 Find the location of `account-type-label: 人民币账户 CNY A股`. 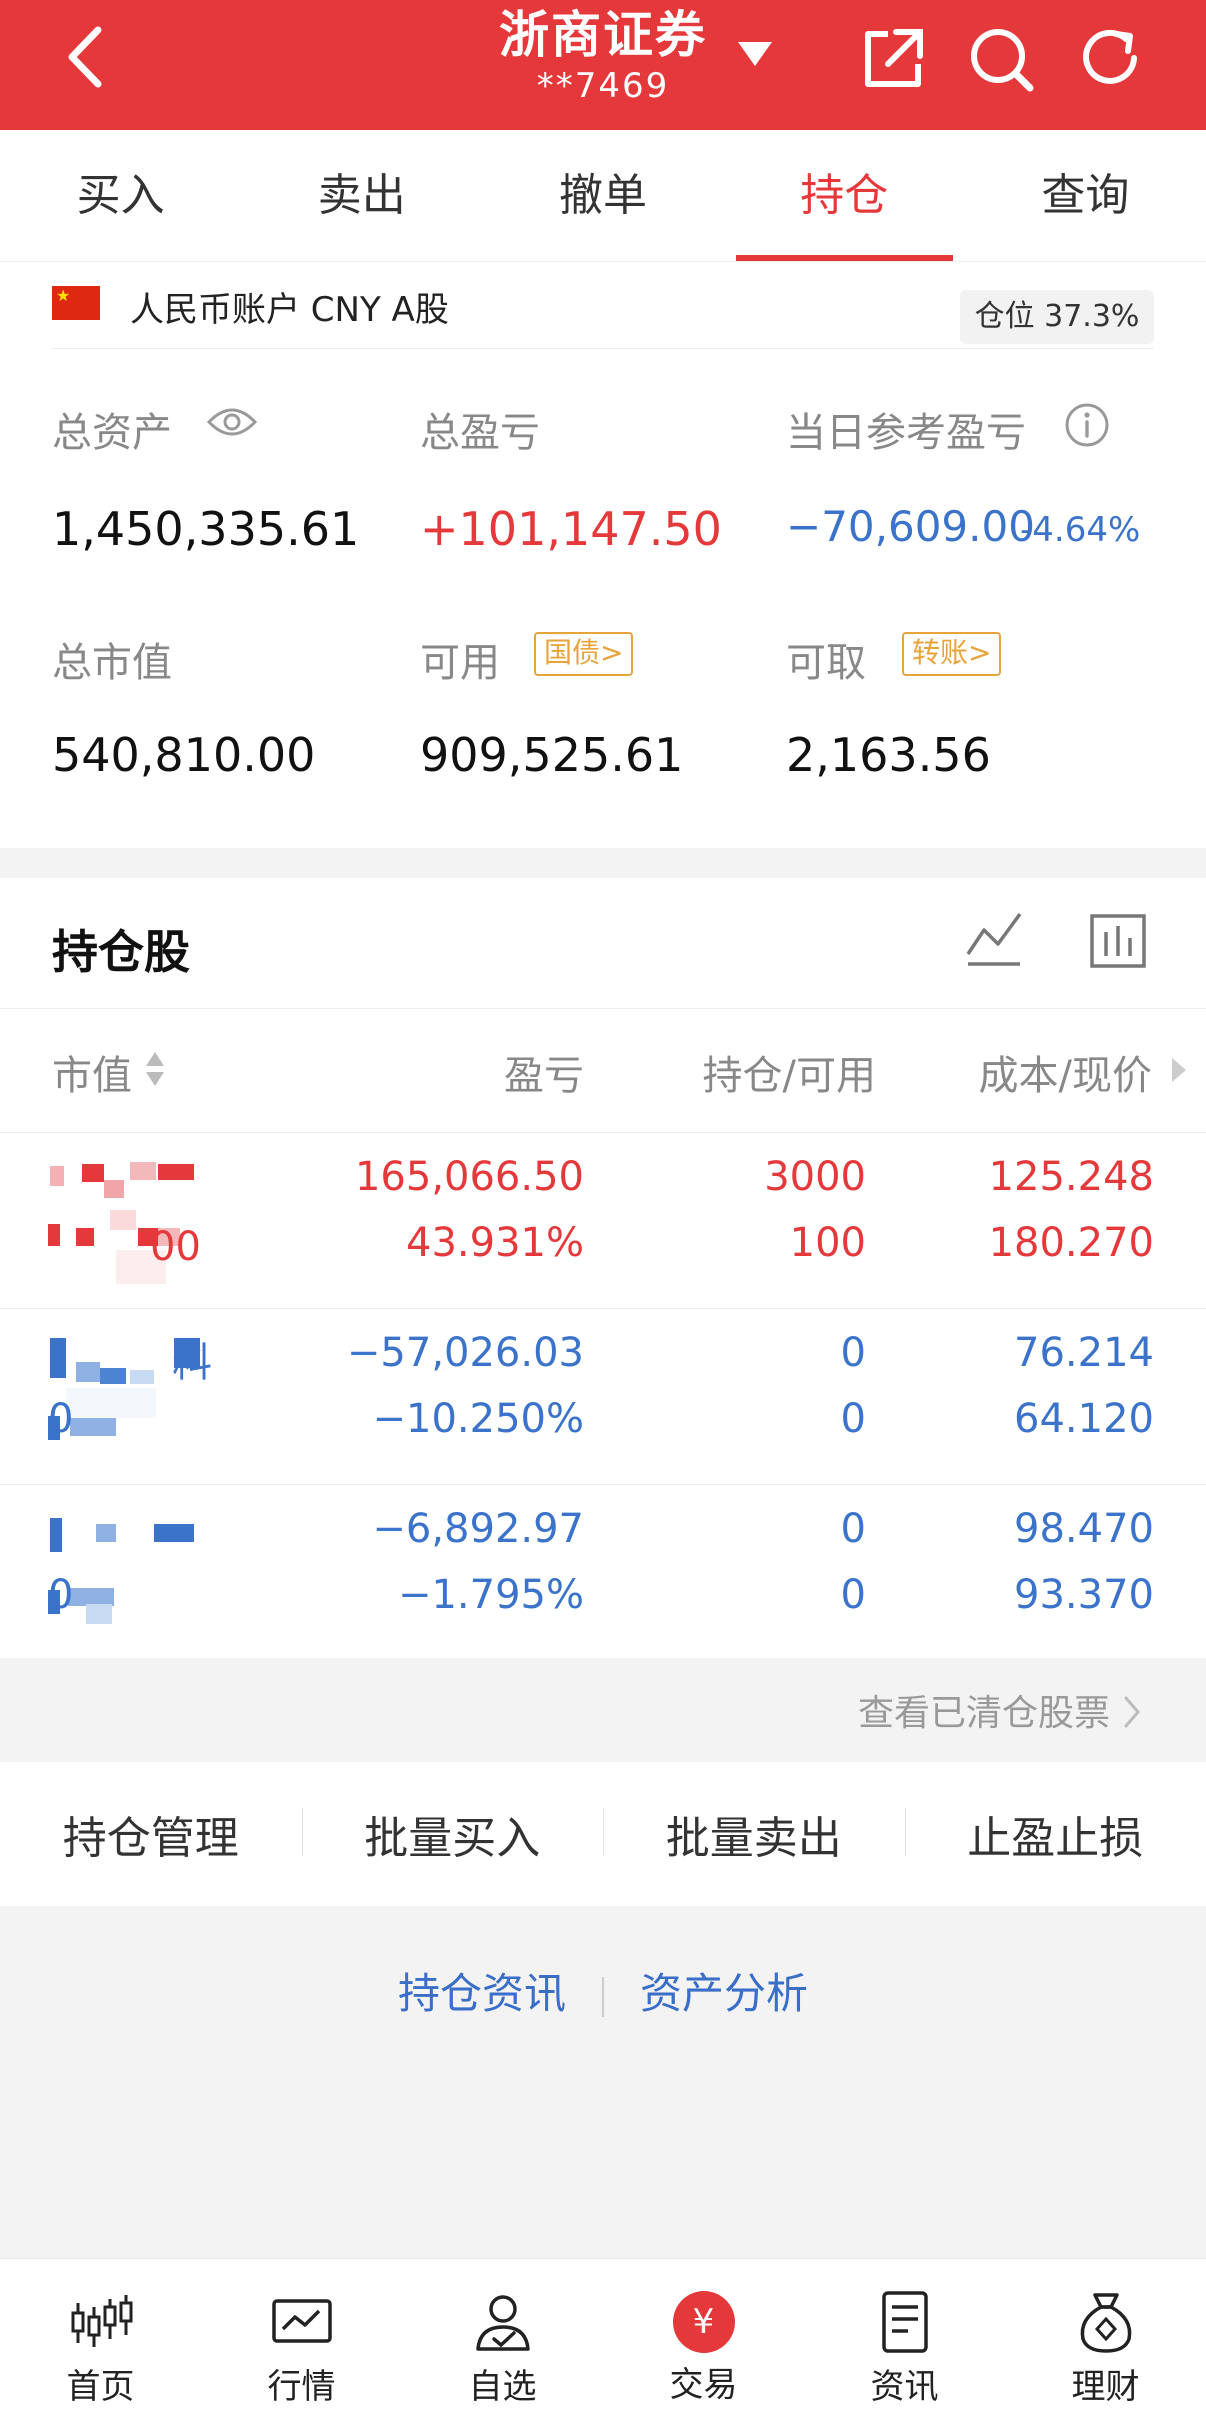

account-type-label: 人民币账户 CNY A股 is located at coordinates (289, 310).